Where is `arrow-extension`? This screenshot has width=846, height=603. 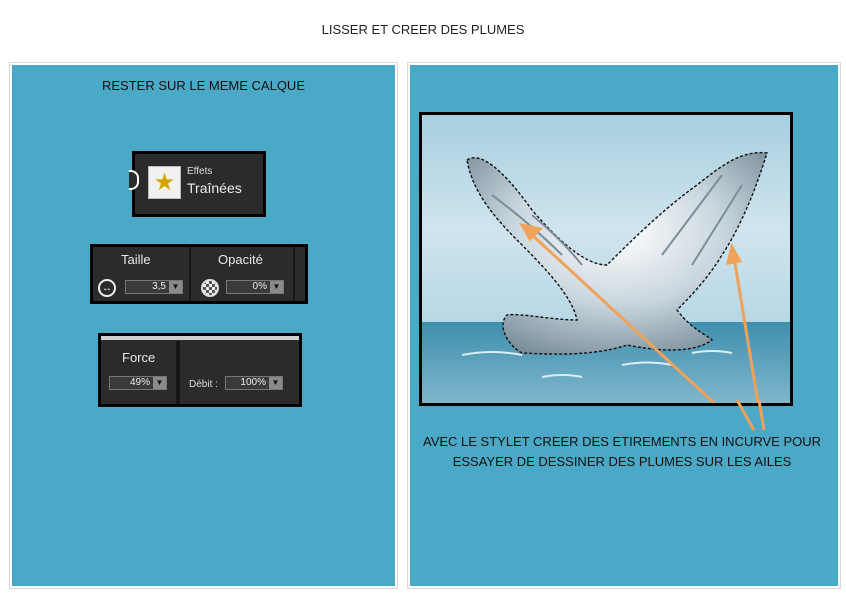
arrow-extension is located at coordinates (750, 415).